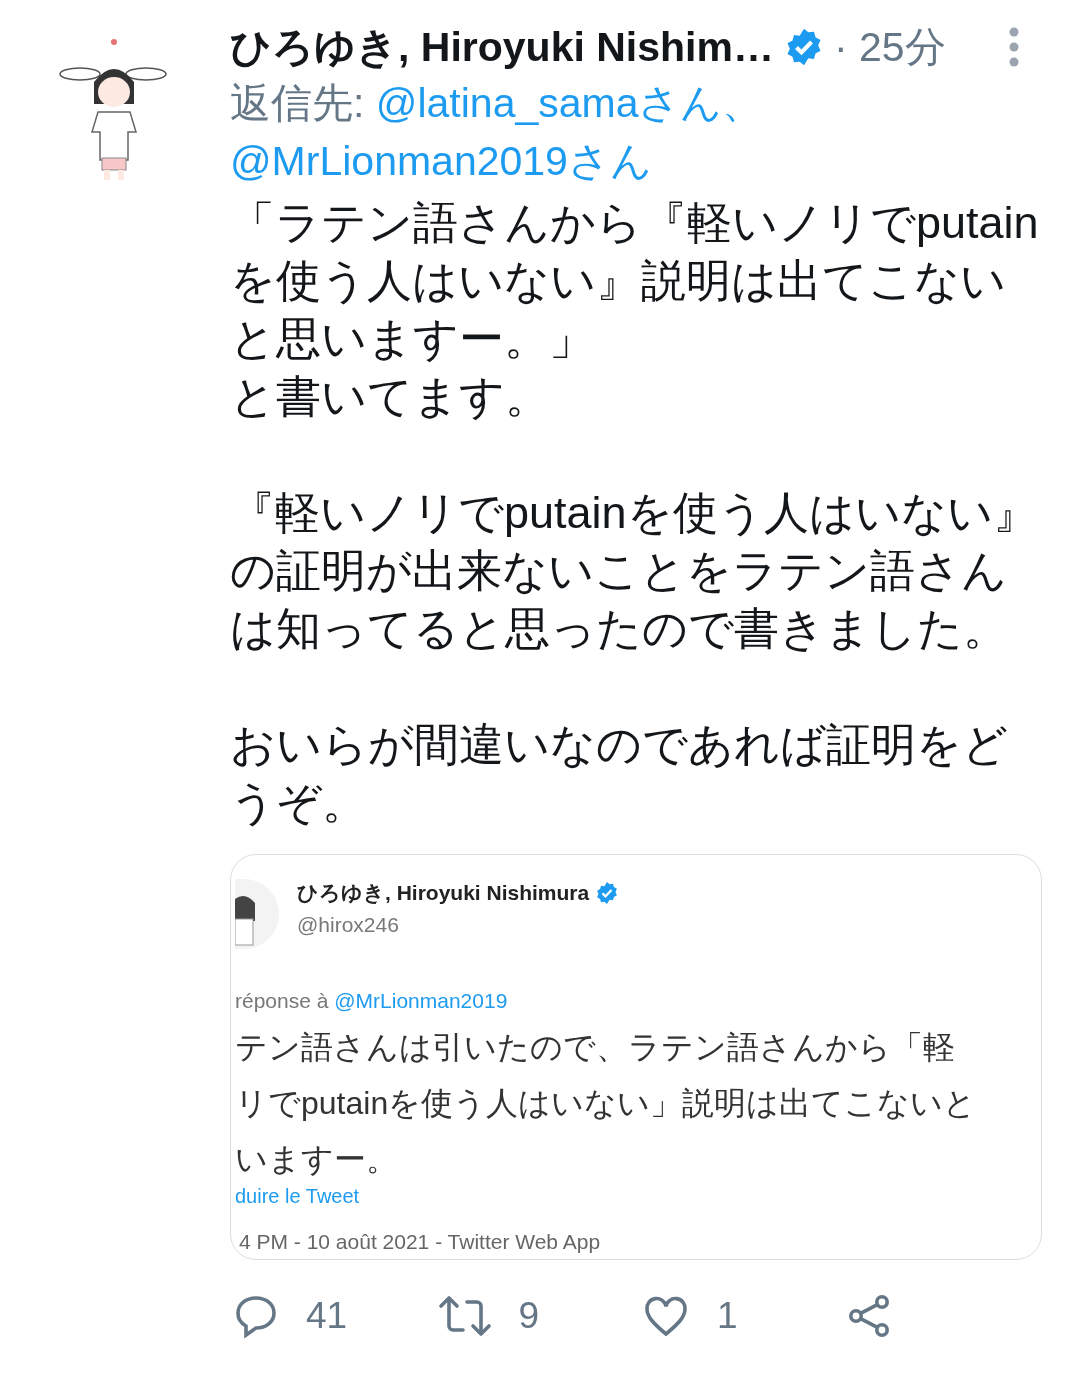 The height and width of the screenshot is (1386, 1080). I want to click on like-count: 1, so click(727, 1316).